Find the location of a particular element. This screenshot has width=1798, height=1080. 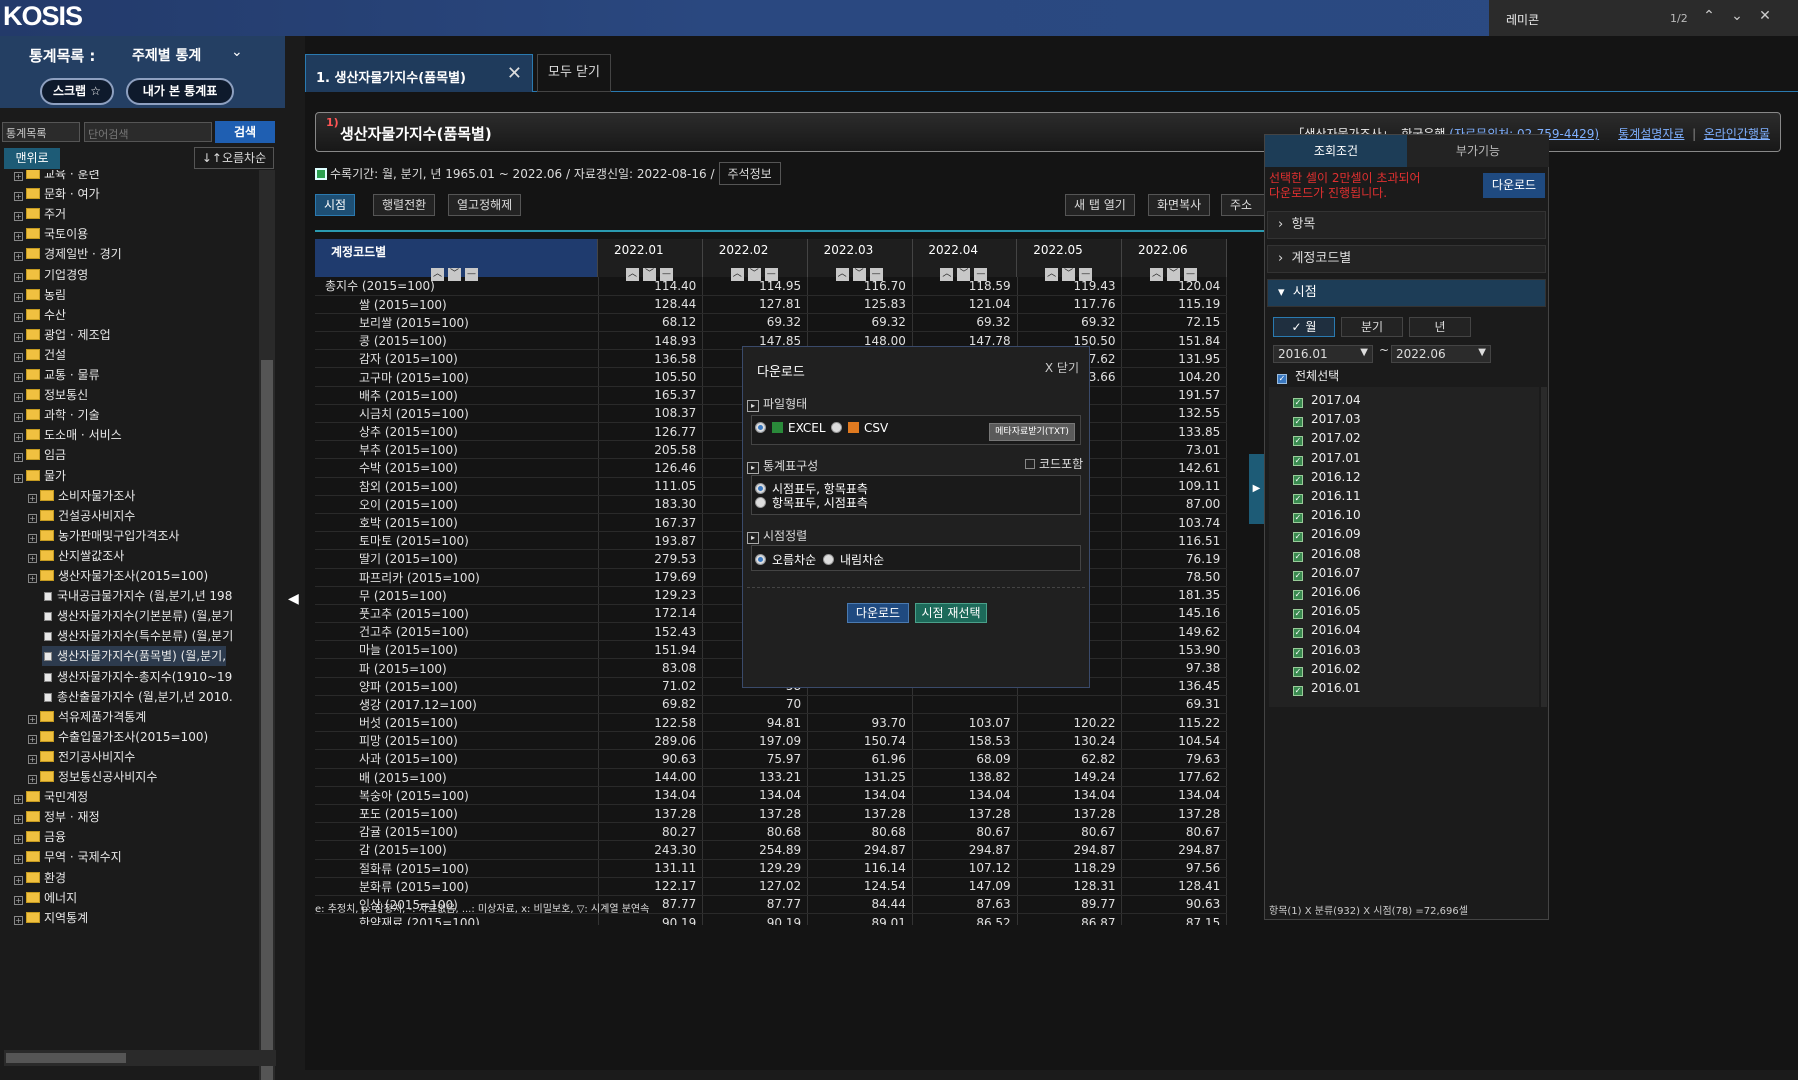

period-month-tab: ✓ 월 is located at coordinates (1304, 327).